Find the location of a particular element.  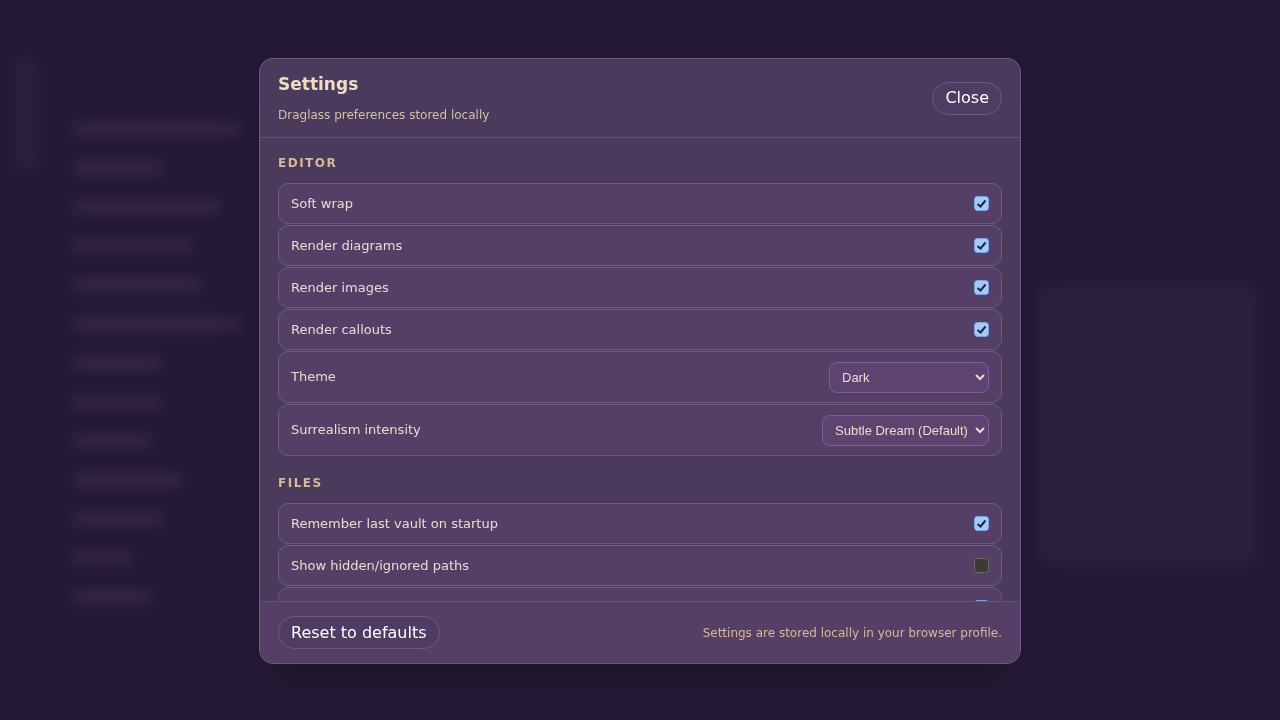

close-button: Close is located at coordinates (967, 98).